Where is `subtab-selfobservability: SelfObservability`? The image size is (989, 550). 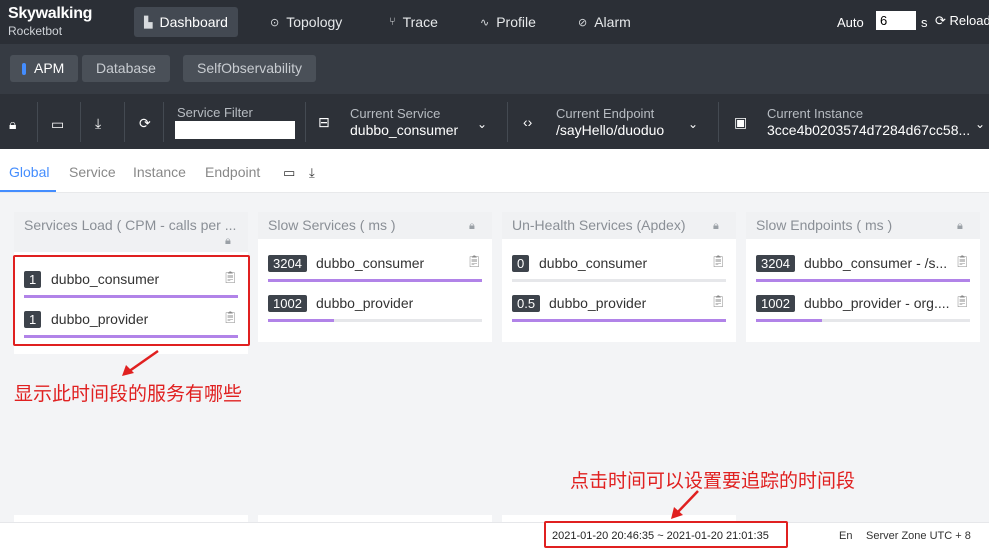 subtab-selfobservability: SelfObservability is located at coordinates (250, 68).